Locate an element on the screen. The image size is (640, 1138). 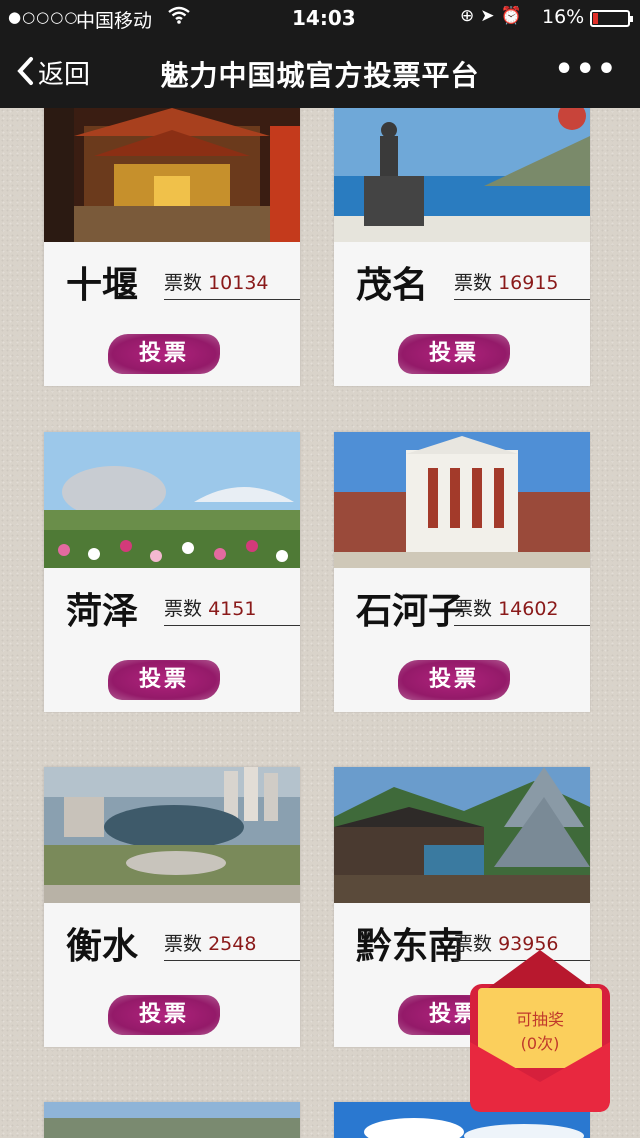
wifi-icon is located at coordinates (179, 17).